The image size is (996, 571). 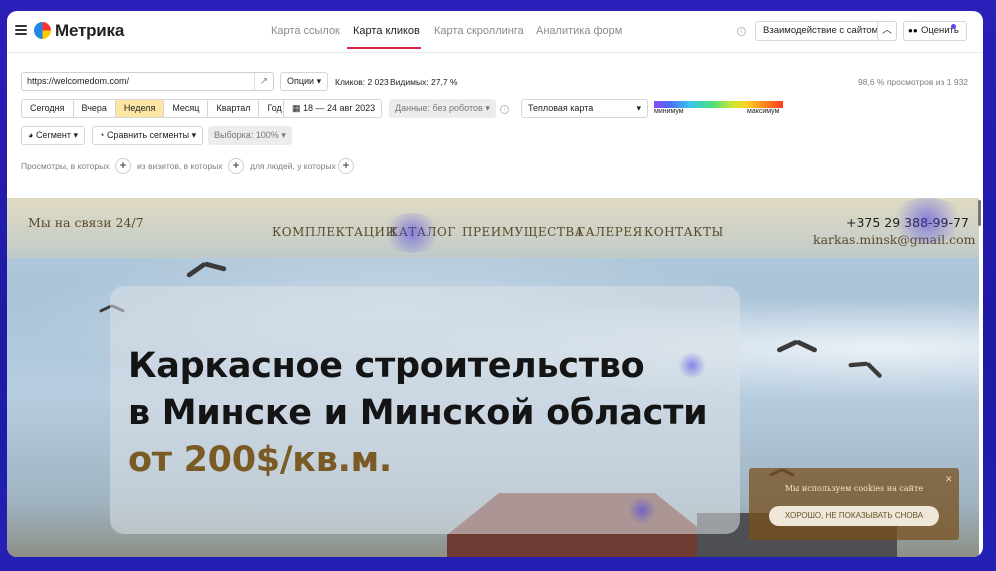 I want to click on notification-dot, so click(x=953, y=26).